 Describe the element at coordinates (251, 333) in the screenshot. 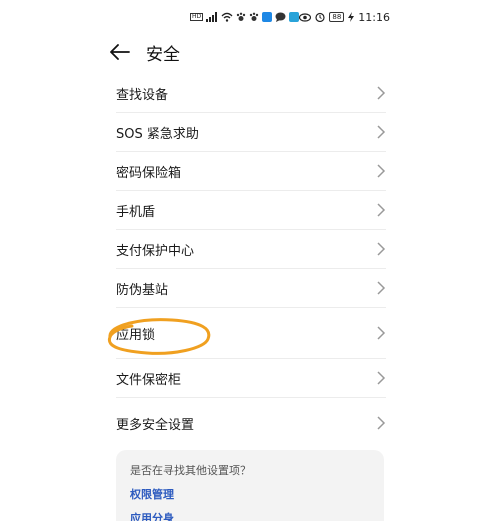

I see `list-item-app-lock: 应用锁` at that location.